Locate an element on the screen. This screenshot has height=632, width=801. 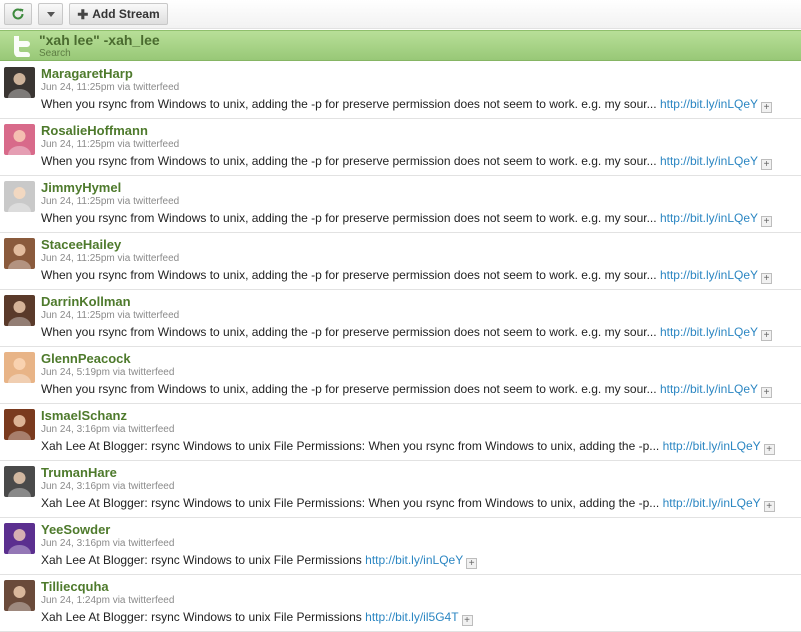
refresh-icon is located at coordinates (18, 14).